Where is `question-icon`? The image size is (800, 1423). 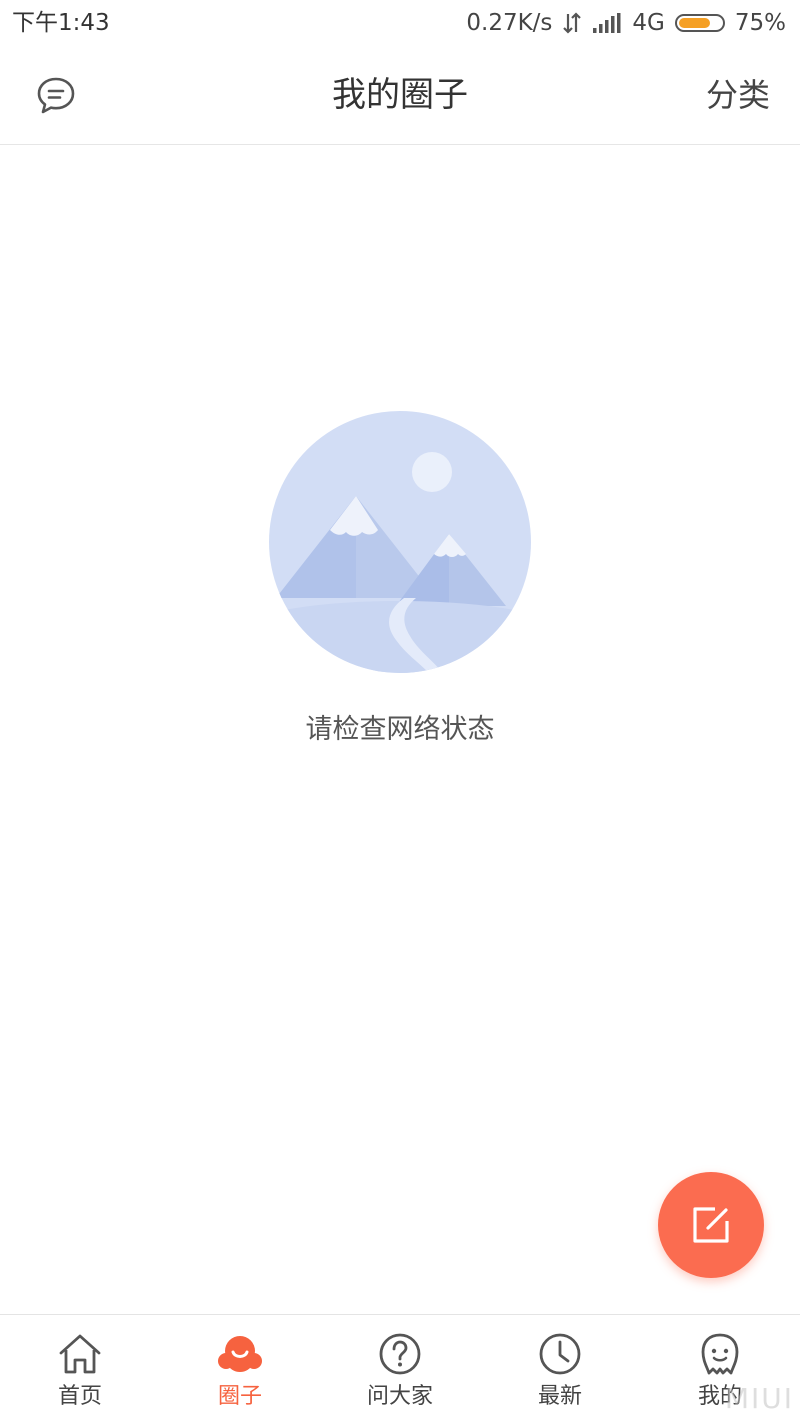 question-icon is located at coordinates (400, 1354).